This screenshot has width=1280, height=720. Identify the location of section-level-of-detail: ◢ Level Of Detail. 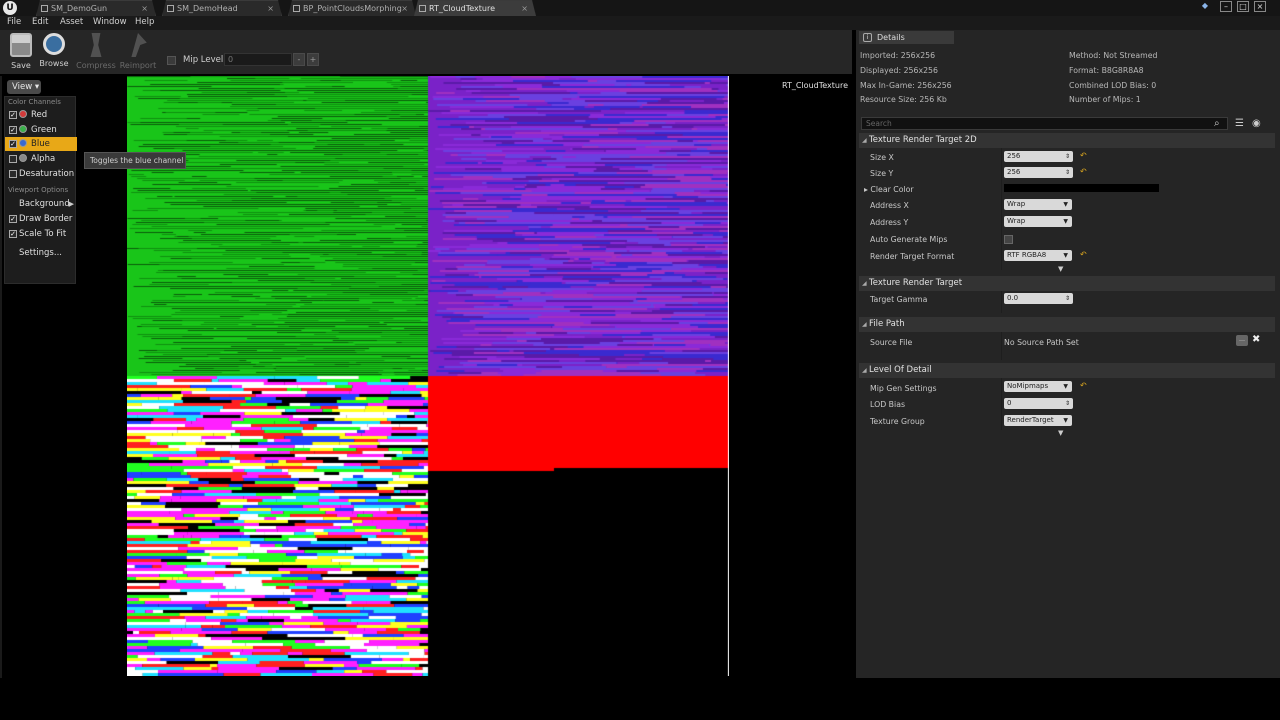
(1067, 370).